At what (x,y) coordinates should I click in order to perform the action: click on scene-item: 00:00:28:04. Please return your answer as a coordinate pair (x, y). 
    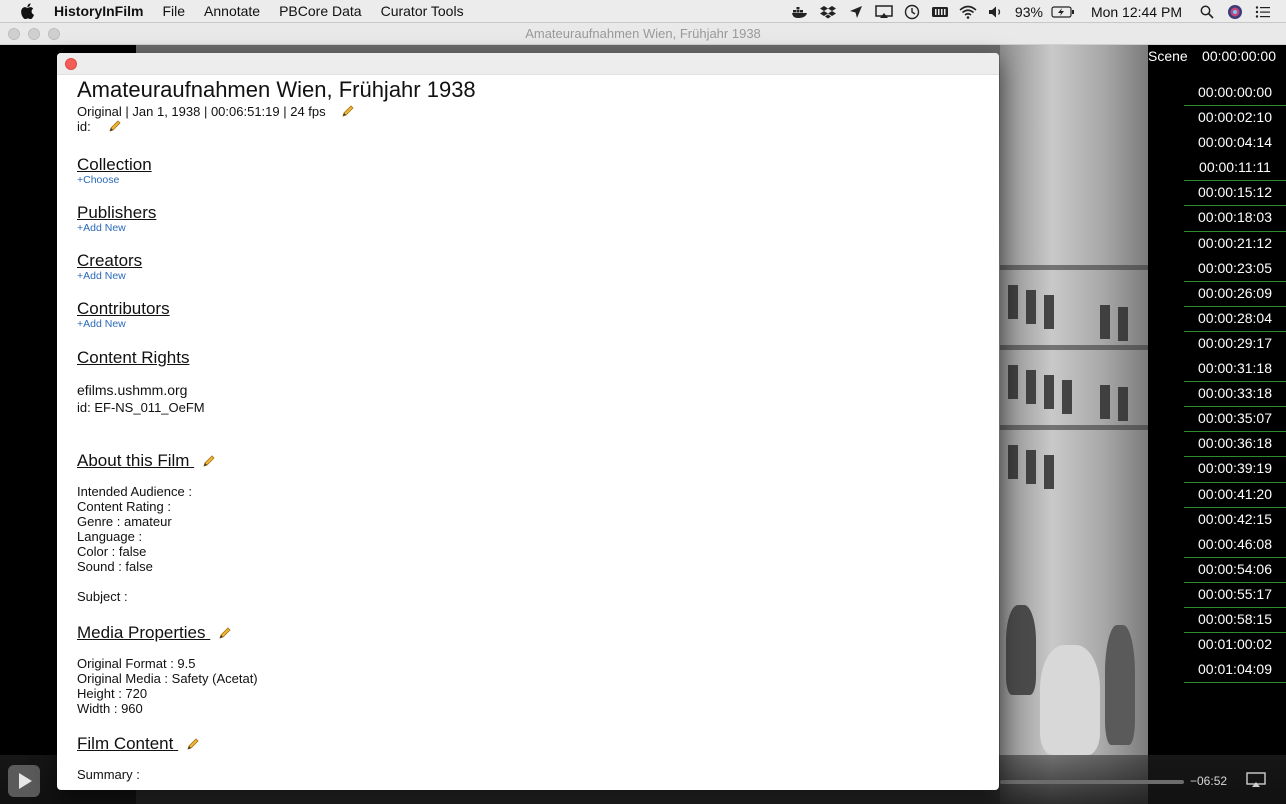
    Looking at the image, I should click on (1235, 319).